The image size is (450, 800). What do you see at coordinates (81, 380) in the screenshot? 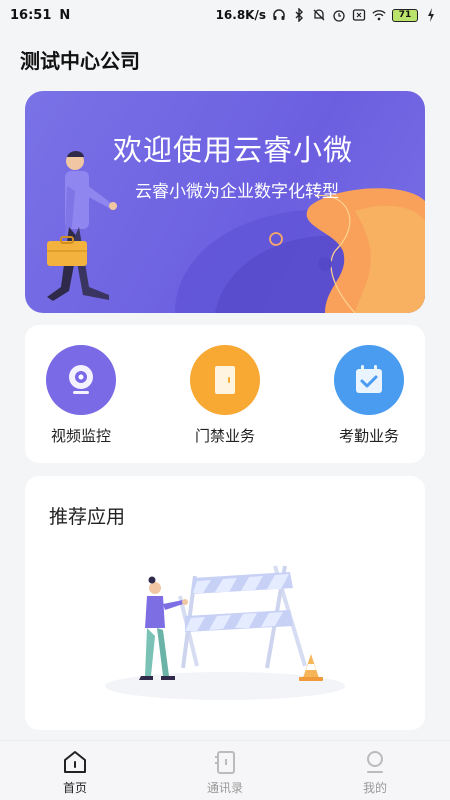
I see `camera-icon` at bounding box center [81, 380].